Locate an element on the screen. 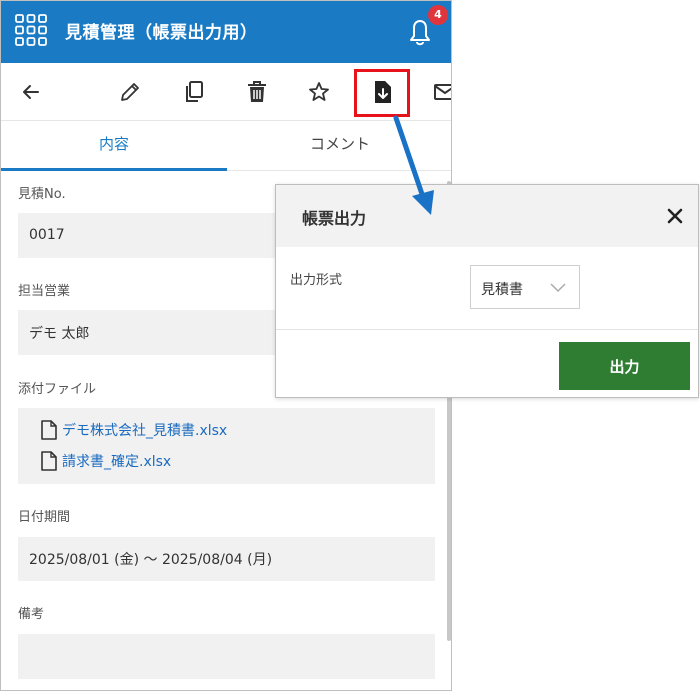 This screenshot has width=700, height=691. attachment-file-name: デモ株式会社_見積書.xlsx is located at coordinates (144, 430).